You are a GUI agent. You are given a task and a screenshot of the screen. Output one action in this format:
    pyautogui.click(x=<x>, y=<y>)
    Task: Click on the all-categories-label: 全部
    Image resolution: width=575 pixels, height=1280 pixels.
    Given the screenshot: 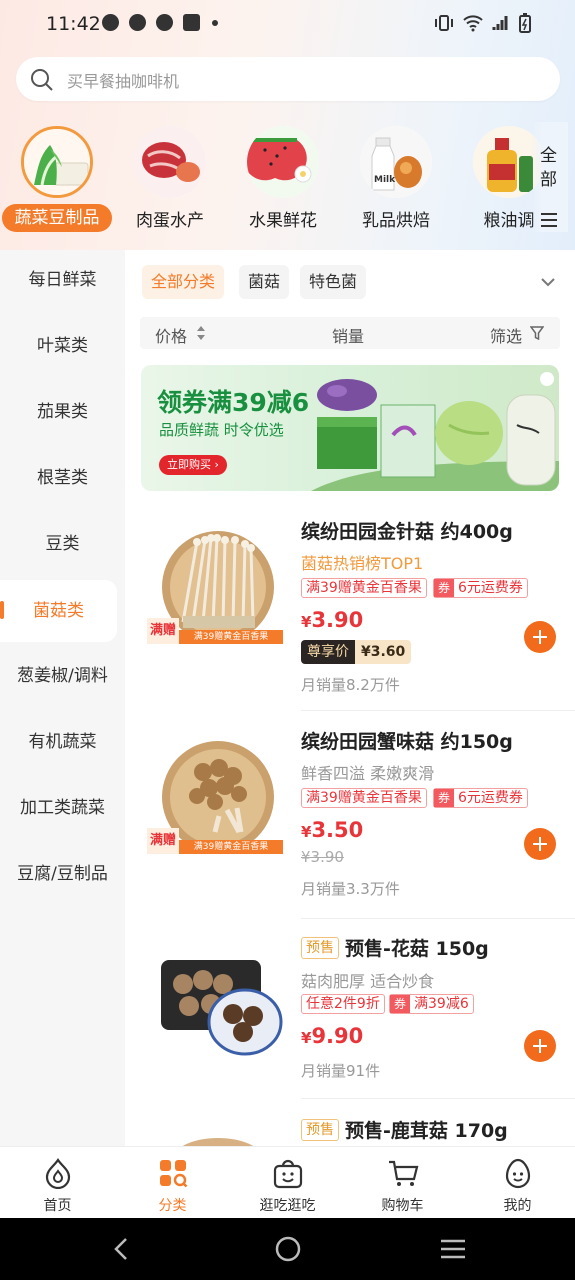 What is the action you would take?
    pyautogui.click(x=548, y=168)
    